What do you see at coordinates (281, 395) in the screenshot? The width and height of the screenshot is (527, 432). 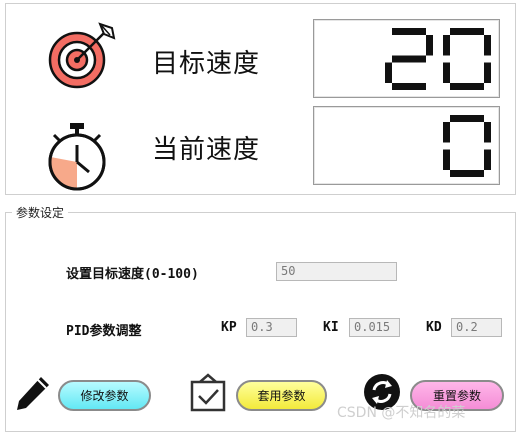 I see `apply-params-button: 套用参数` at bounding box center [281, 395].